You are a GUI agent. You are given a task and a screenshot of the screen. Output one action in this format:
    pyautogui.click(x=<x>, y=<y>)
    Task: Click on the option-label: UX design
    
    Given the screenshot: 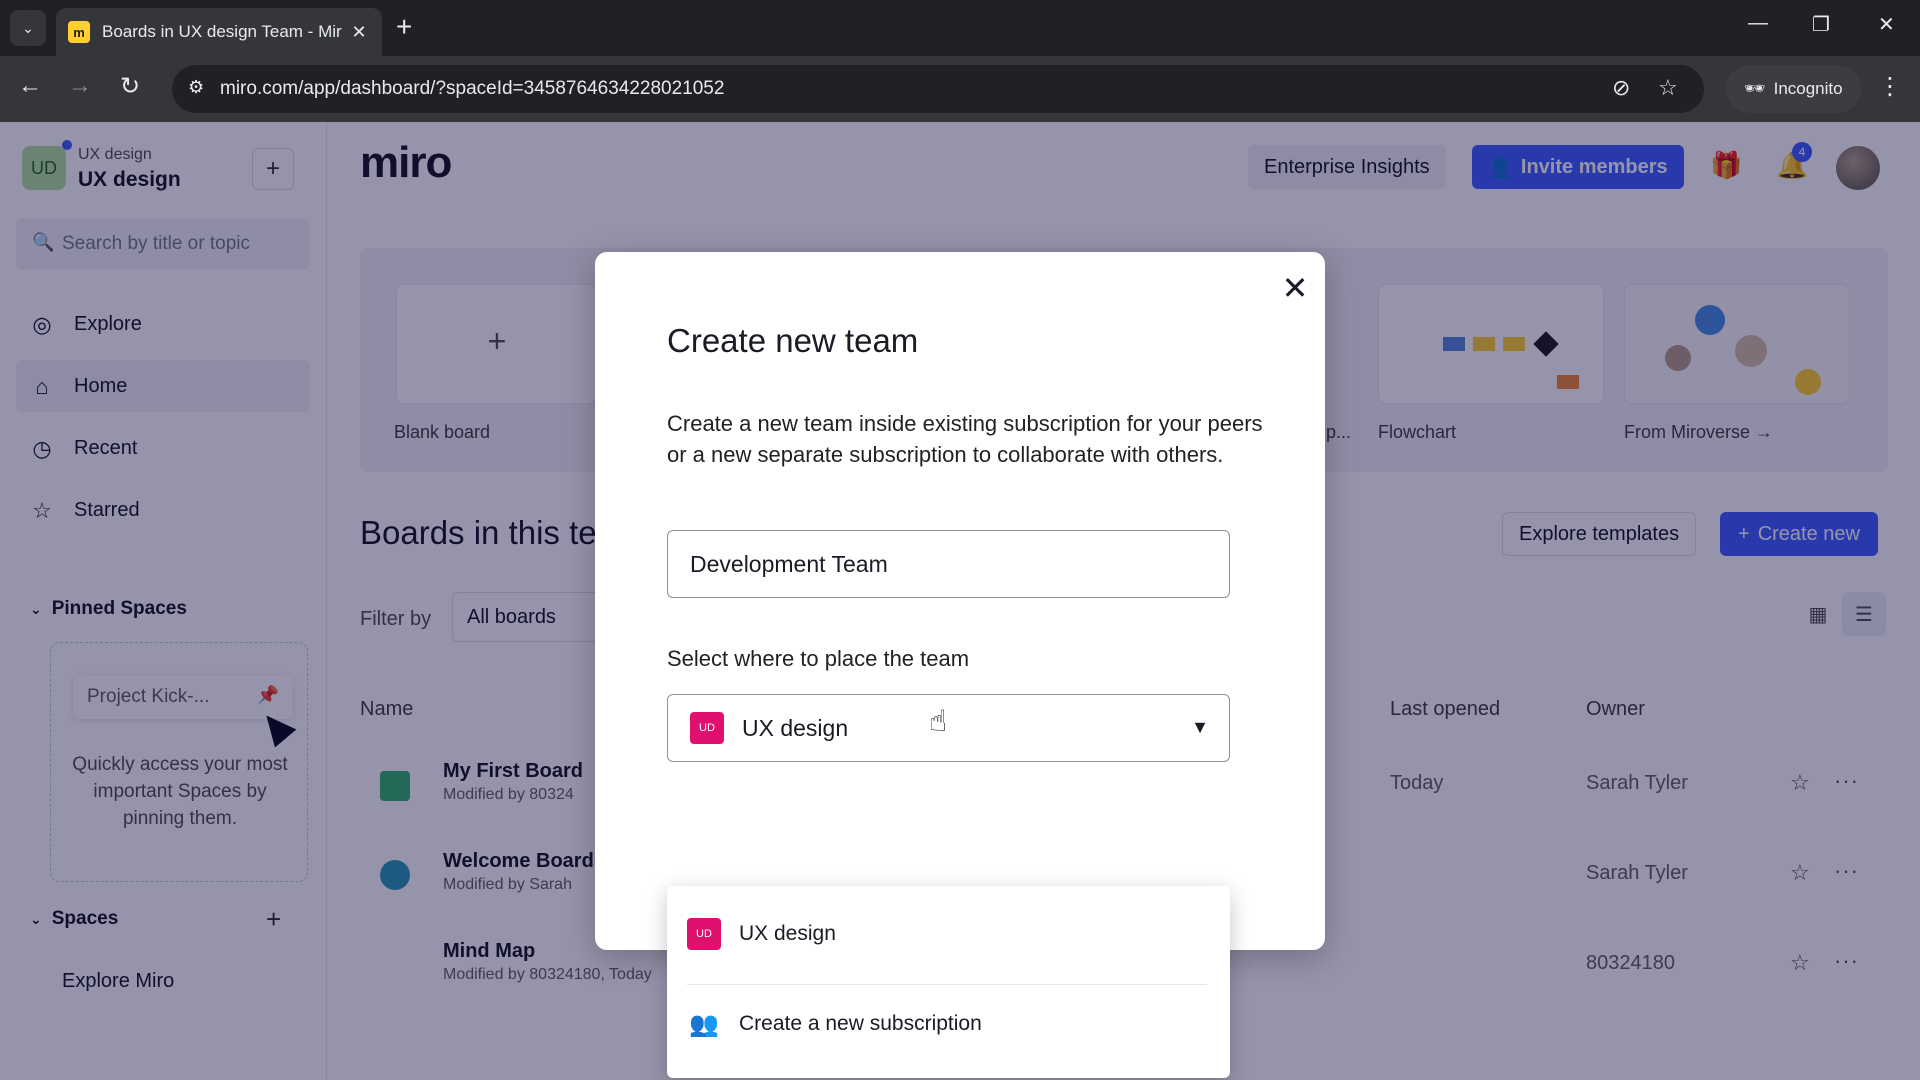 What is the action you would take?
    pyautogui.click(x=787, y=933)
    